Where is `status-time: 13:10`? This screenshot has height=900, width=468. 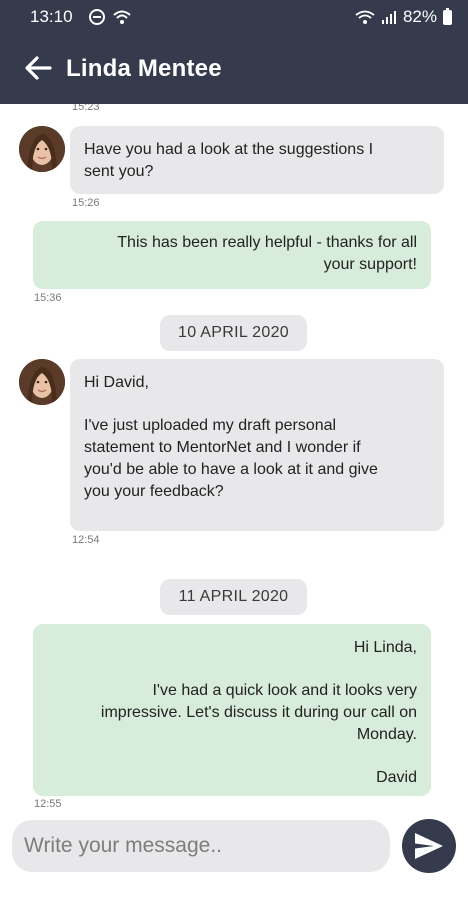 status-time: 13:10 is located at coordinates (51, 16).